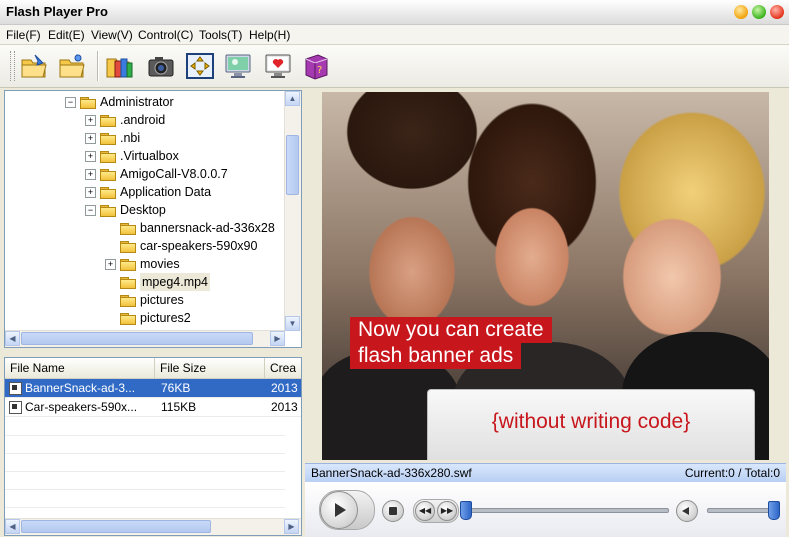  Describe the element at coordinates (292, 98) in the screenshot. I see `scroll-up-button: ▲` at that location.